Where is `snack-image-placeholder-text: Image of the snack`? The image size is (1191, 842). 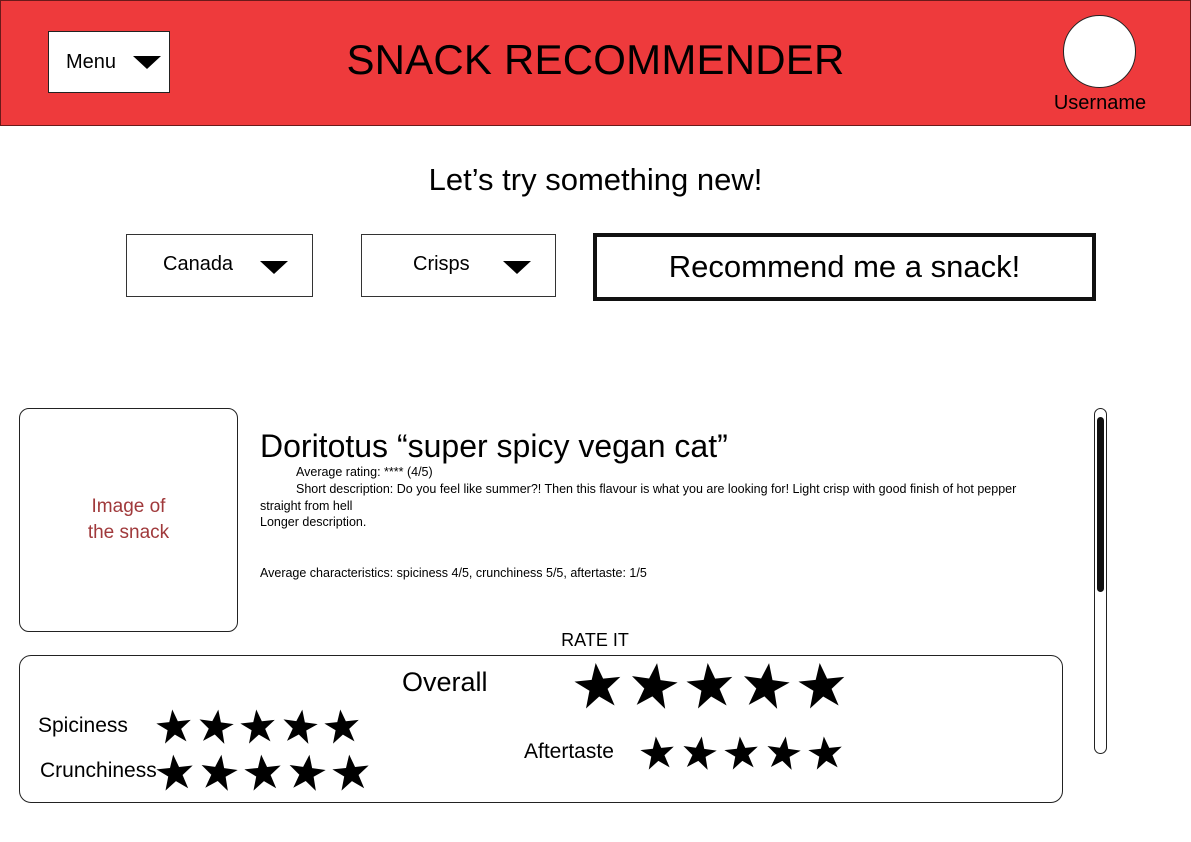 snack-image-placeholder-text: Image of the snack is located at coordinates (128, 519).